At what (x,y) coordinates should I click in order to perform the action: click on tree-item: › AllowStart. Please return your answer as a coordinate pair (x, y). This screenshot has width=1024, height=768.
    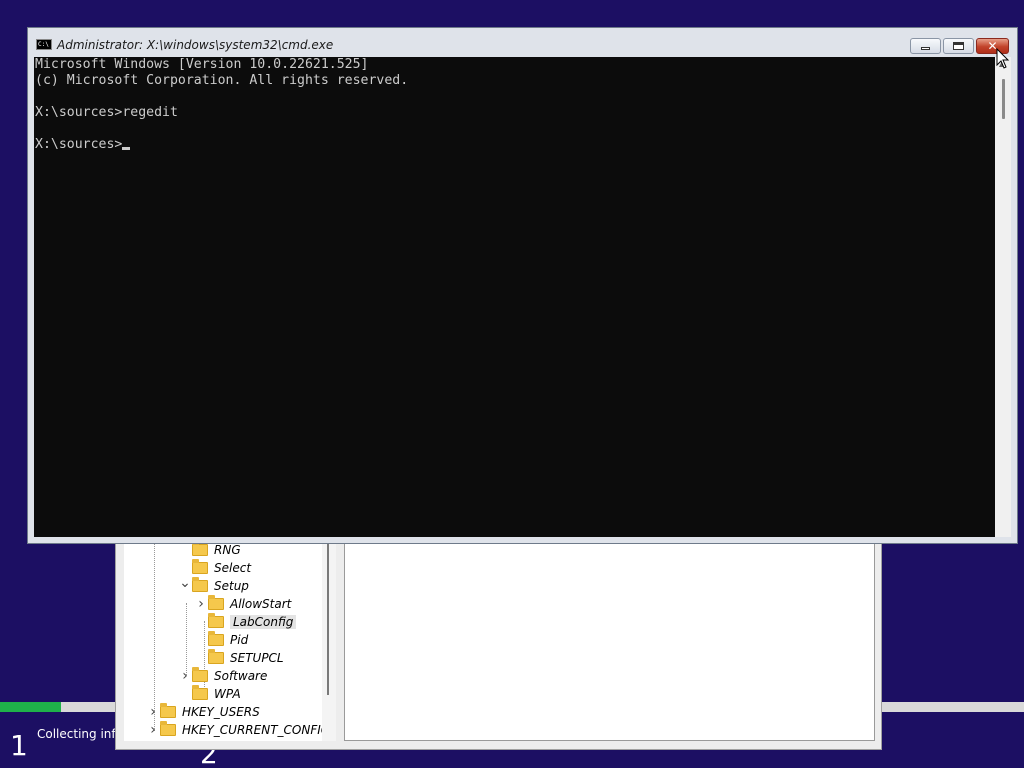
    Looking at the image, I should click on (242, 604).